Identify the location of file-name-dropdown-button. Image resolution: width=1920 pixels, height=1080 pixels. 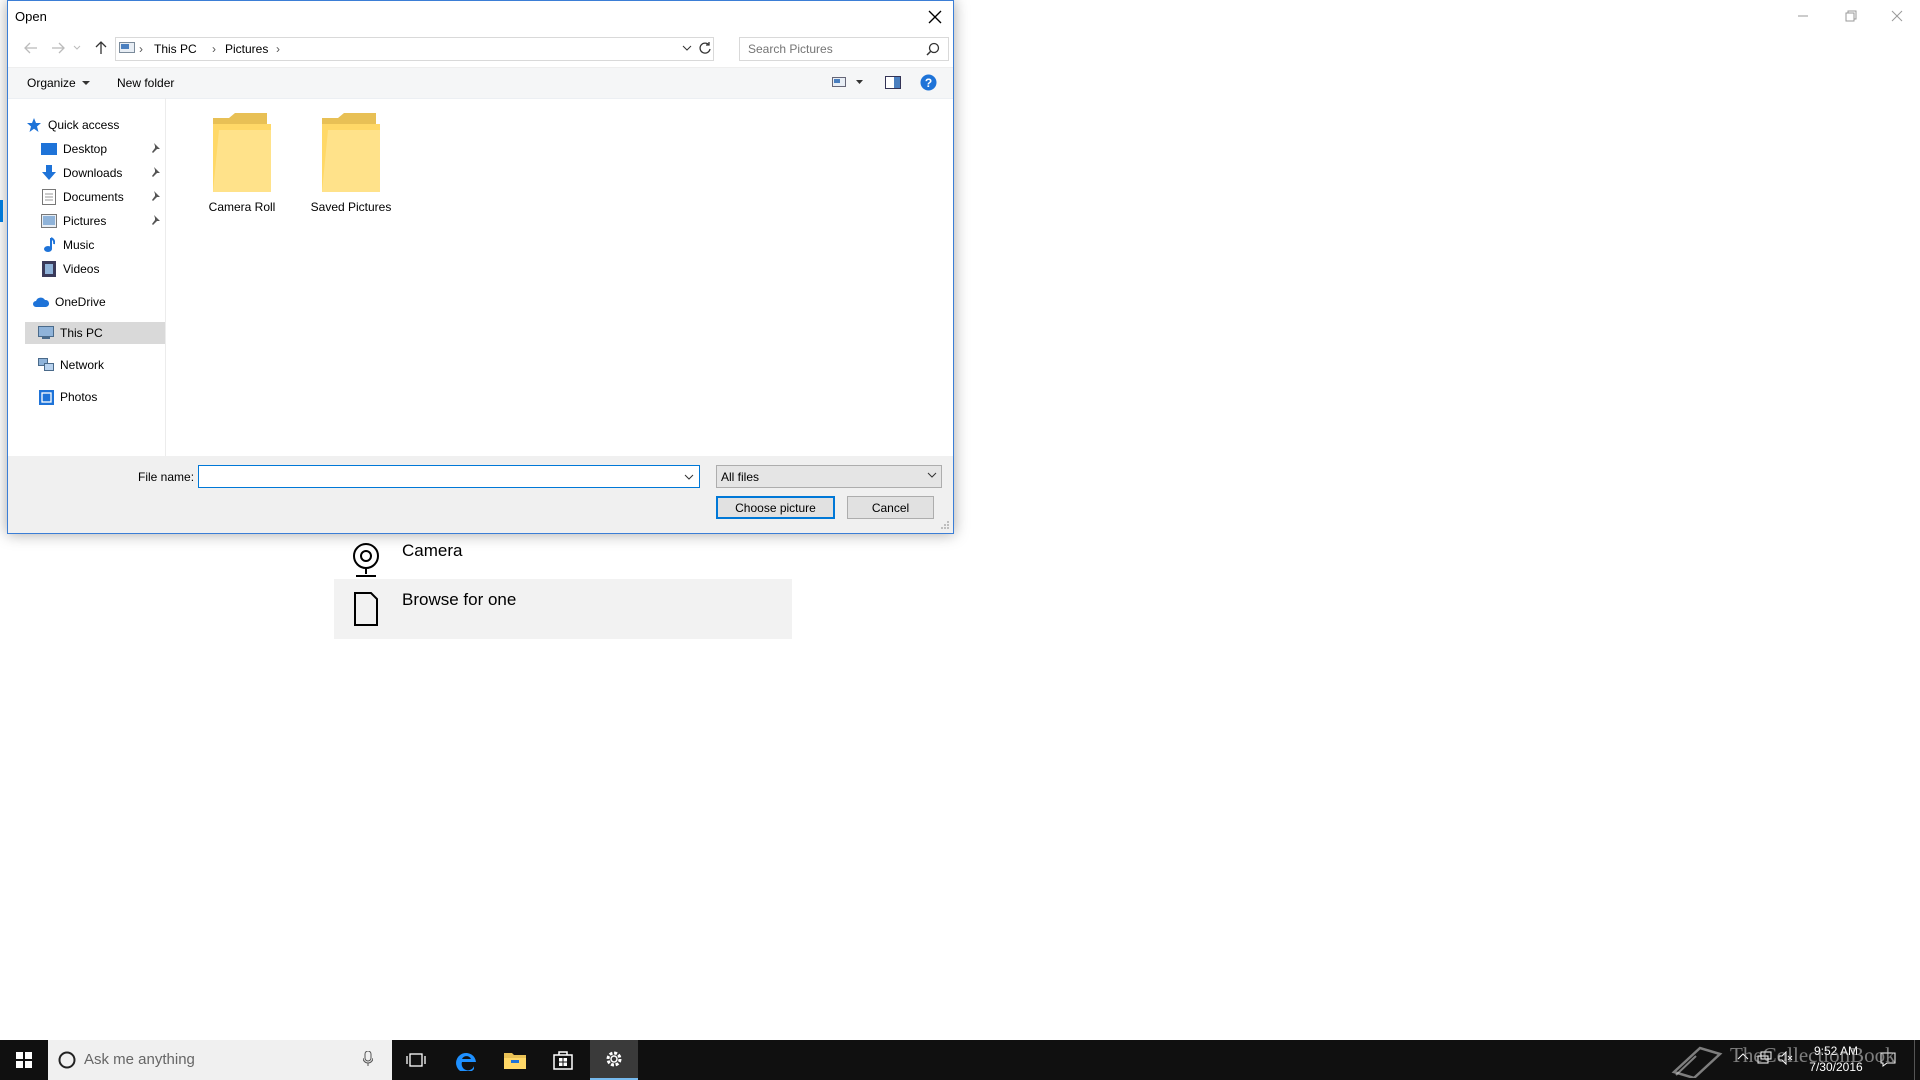
(689, 476).